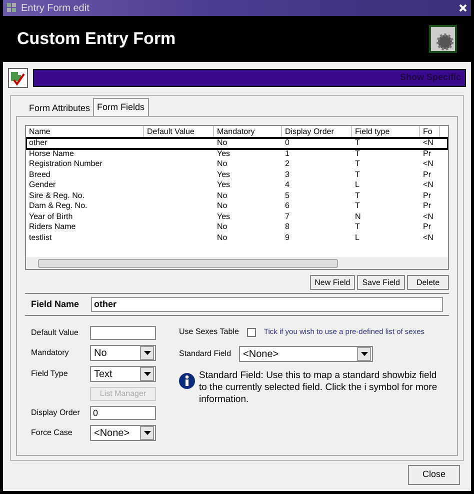  Describe the element at coordinates (188, 263) in the screenshot. I see `scroll-thumb` at that location.